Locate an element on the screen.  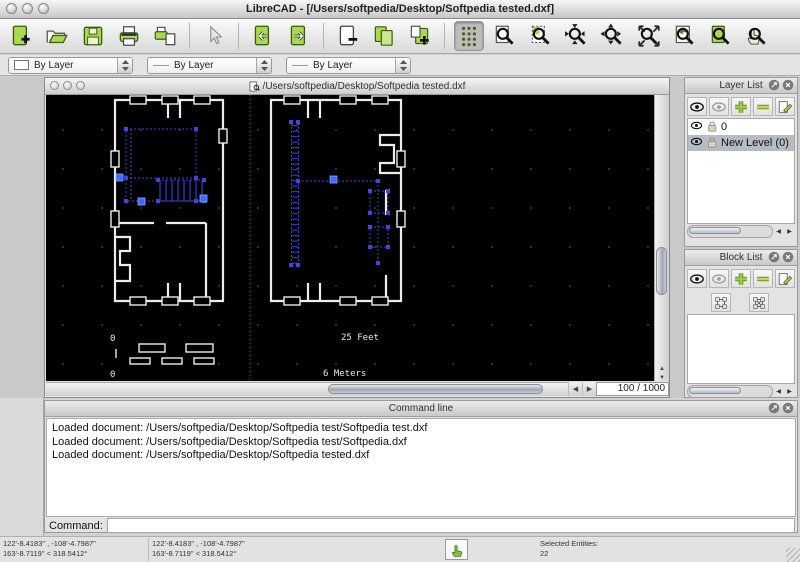
grid-toggle-button is located at coordinates (469, 36).